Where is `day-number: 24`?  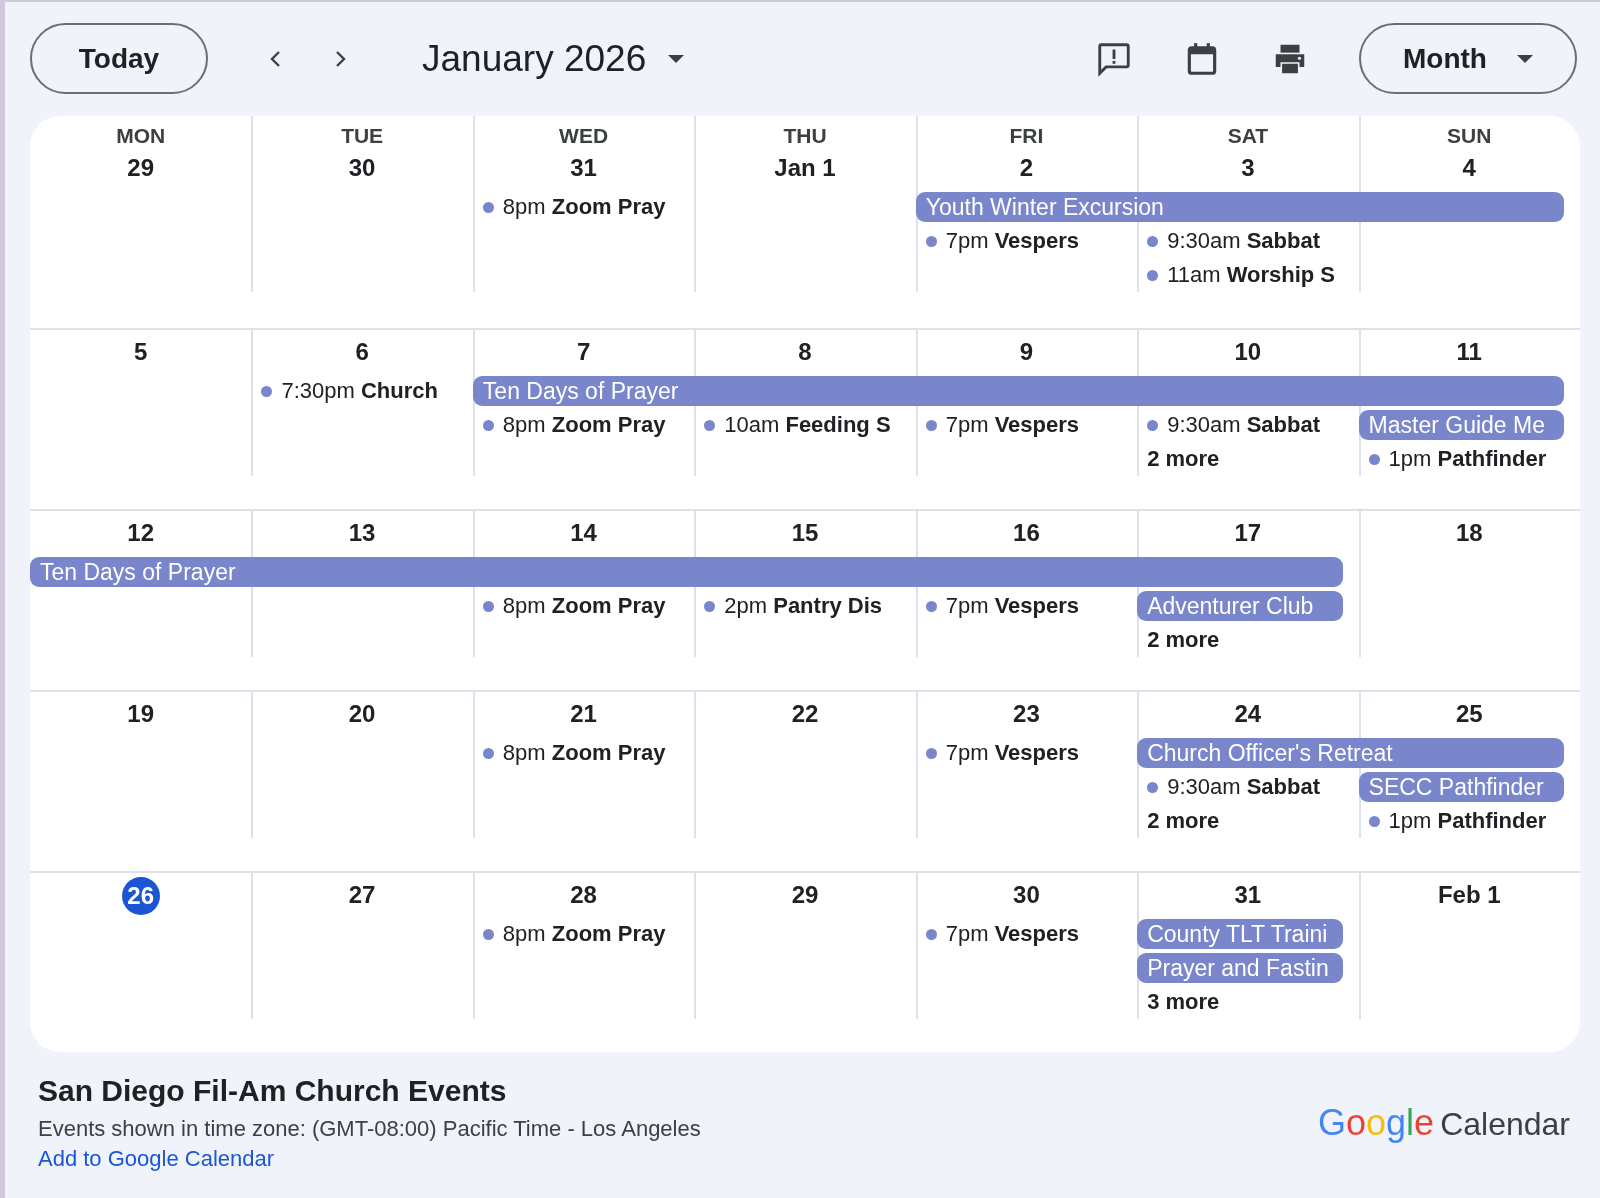 day-number: 24 is located at coordinates (1247, 714).